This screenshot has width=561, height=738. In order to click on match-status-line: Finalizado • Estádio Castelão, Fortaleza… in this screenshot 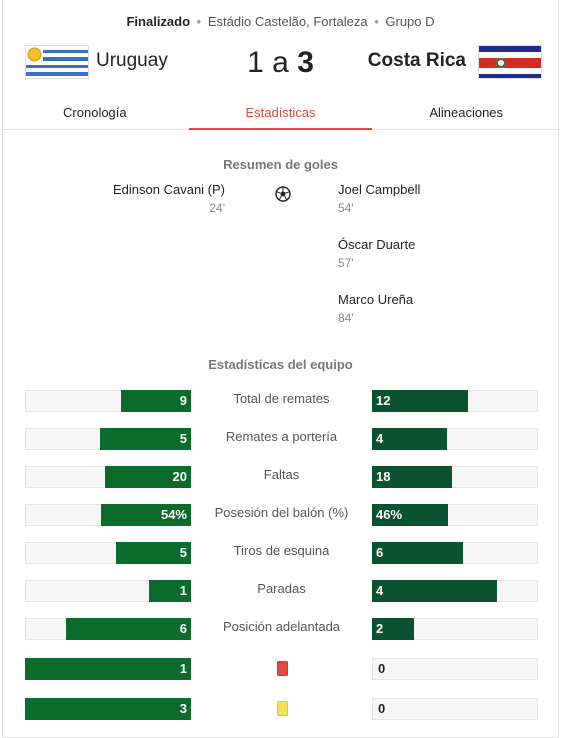, I will do `click(280, 21)`.